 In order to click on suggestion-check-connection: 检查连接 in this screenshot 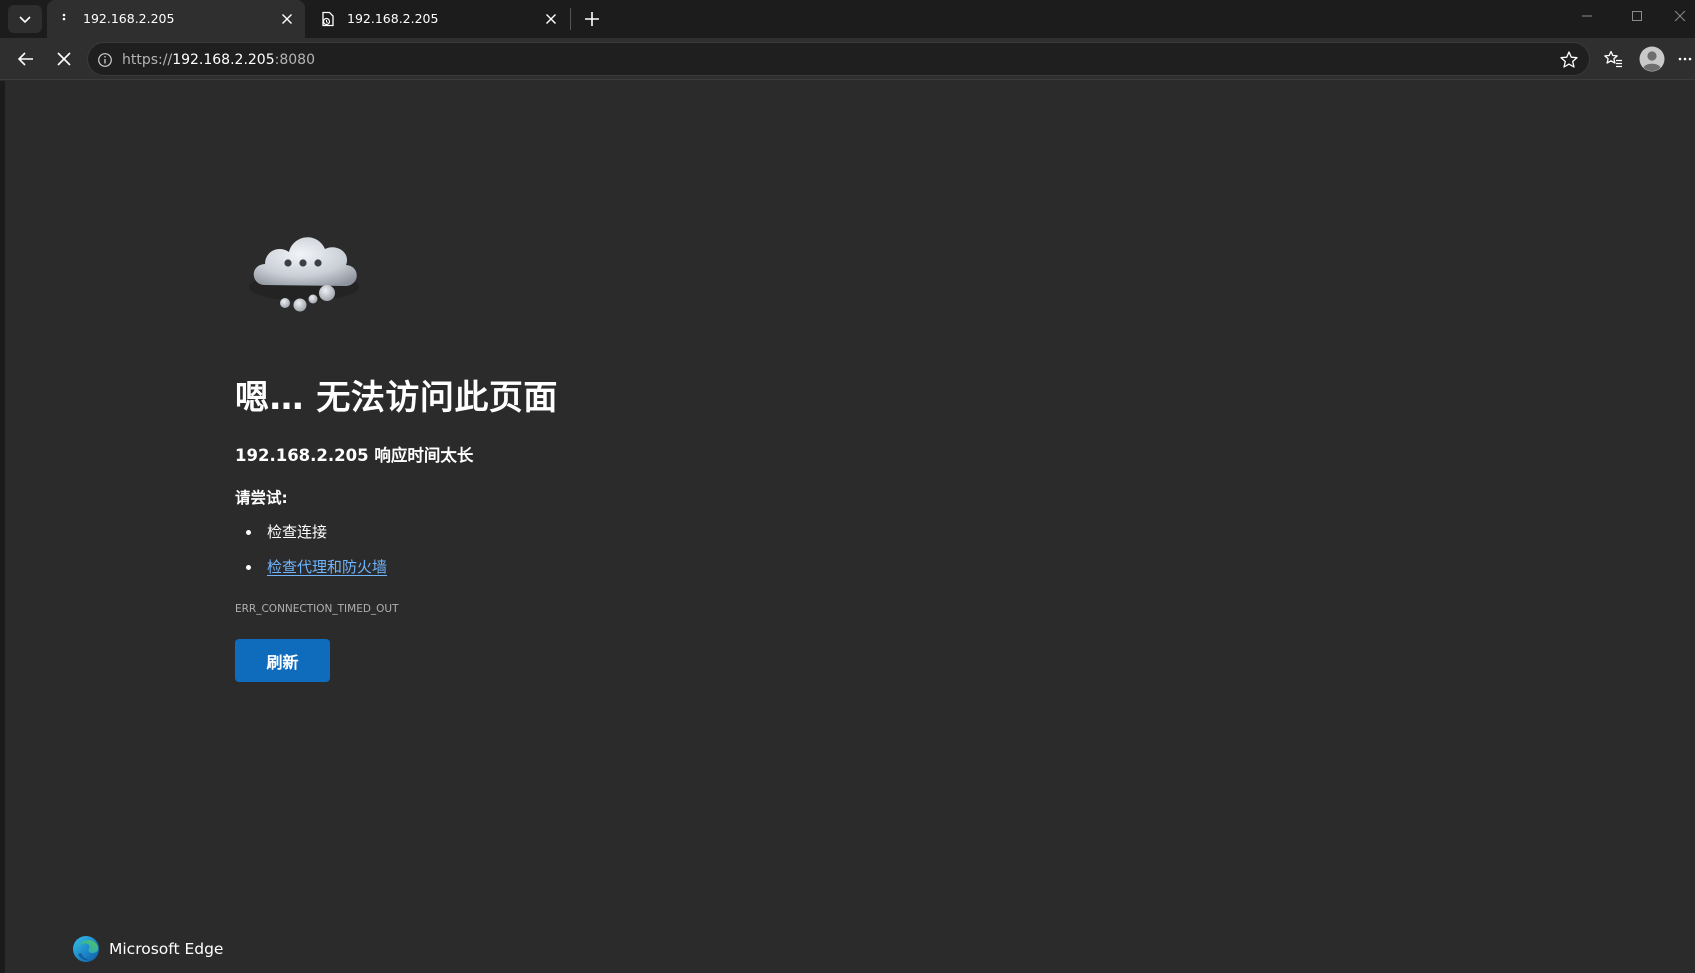, I will do `click(297, 532)`.